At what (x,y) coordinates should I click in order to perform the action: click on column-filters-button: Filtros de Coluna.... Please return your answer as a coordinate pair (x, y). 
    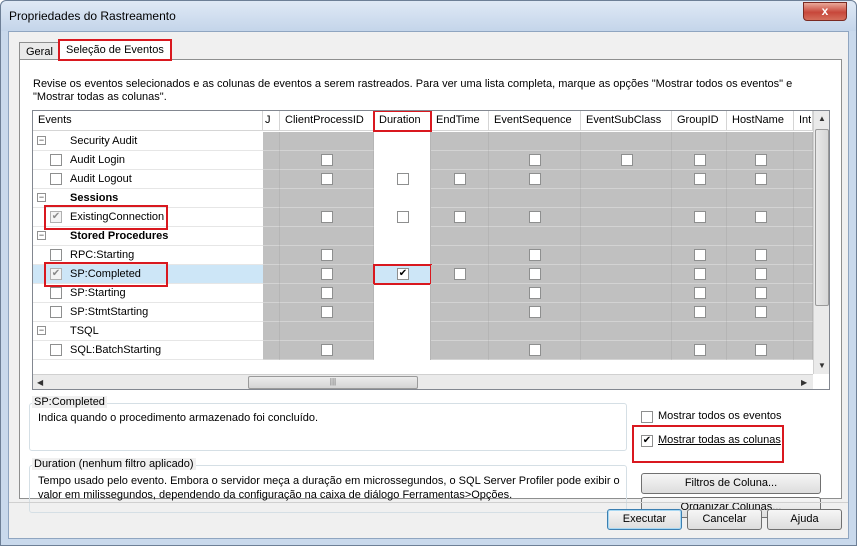
    Looking at the image, I should click on (731, 483).